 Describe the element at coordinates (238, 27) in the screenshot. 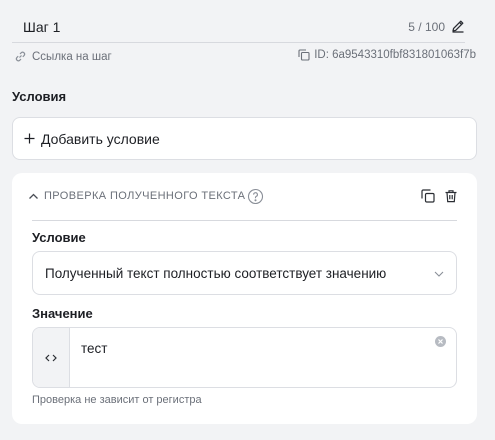

I see `step-name-field: Шаг 1 5 / 100` at that location.